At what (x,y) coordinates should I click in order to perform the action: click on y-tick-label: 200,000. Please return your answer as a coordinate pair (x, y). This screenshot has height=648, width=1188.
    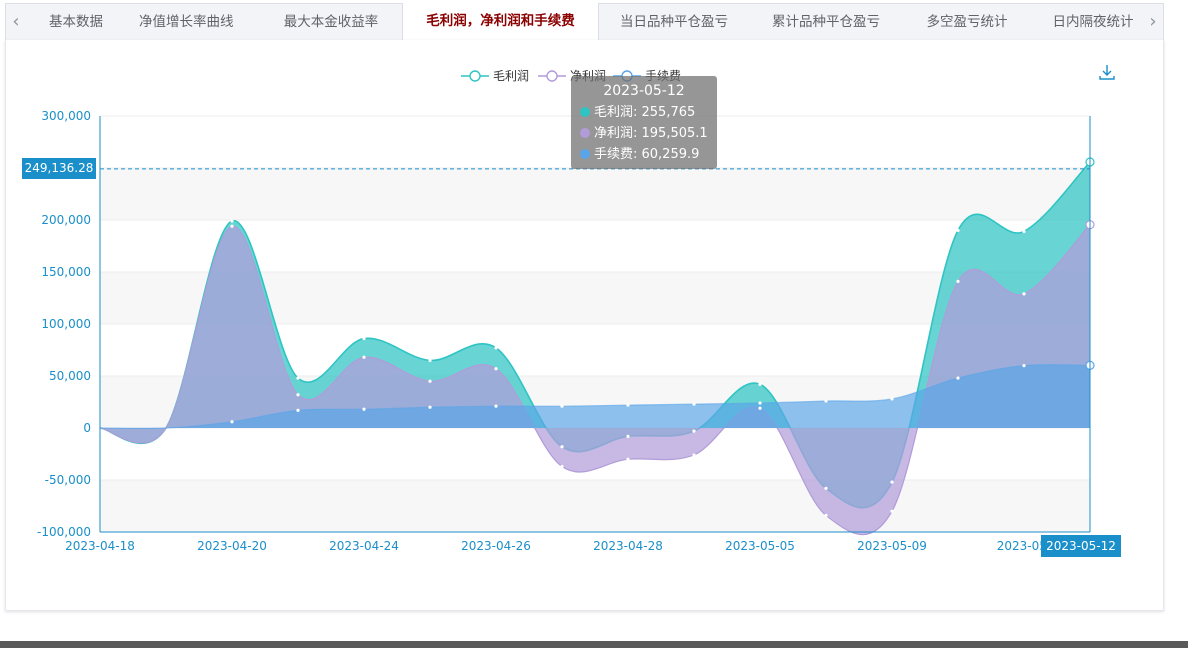
    Looking at the image, I should click on (66, 220).